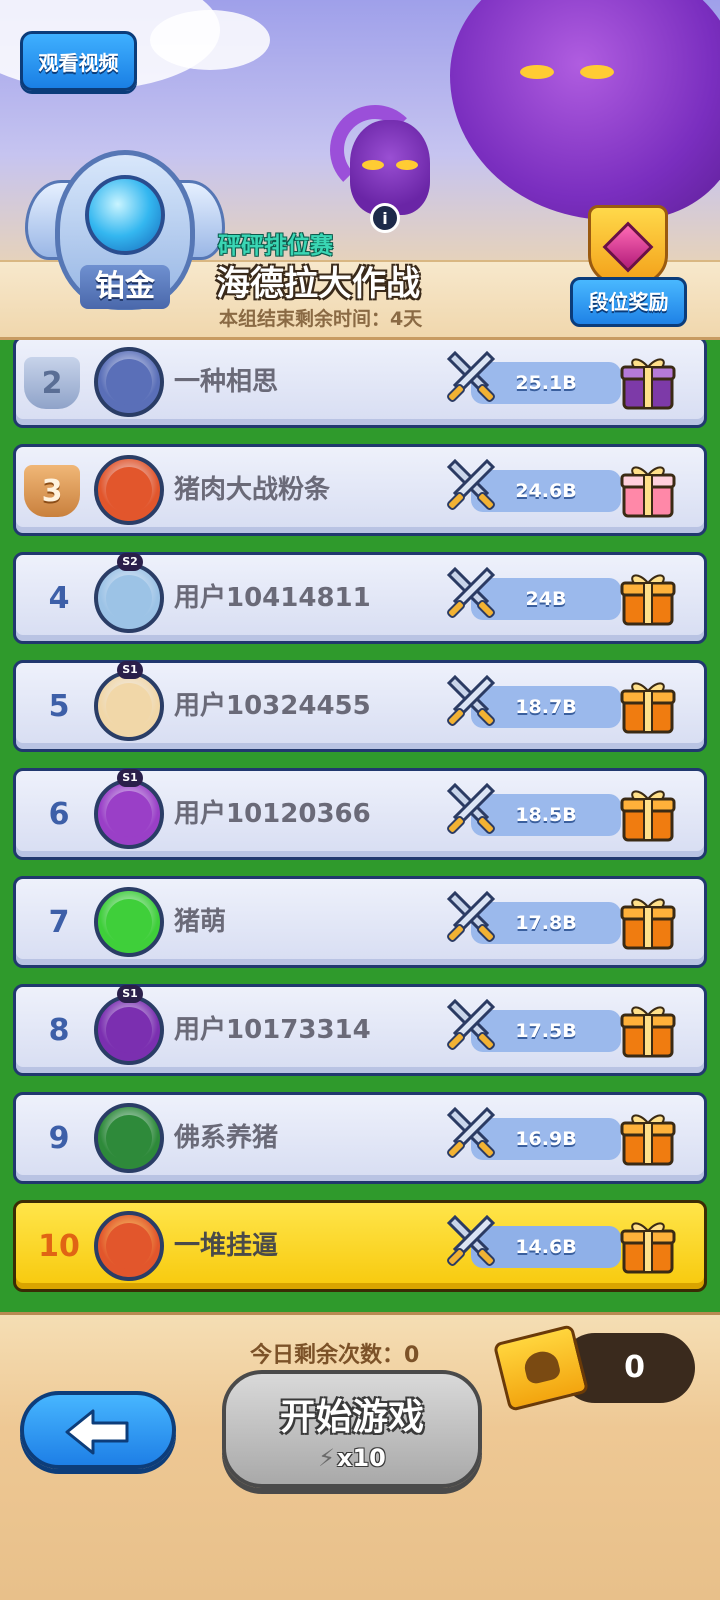  What do you see at coordinates (59, 706) in the screenshot?
I see `rank-number: 5` at bounding box center [59, 706].